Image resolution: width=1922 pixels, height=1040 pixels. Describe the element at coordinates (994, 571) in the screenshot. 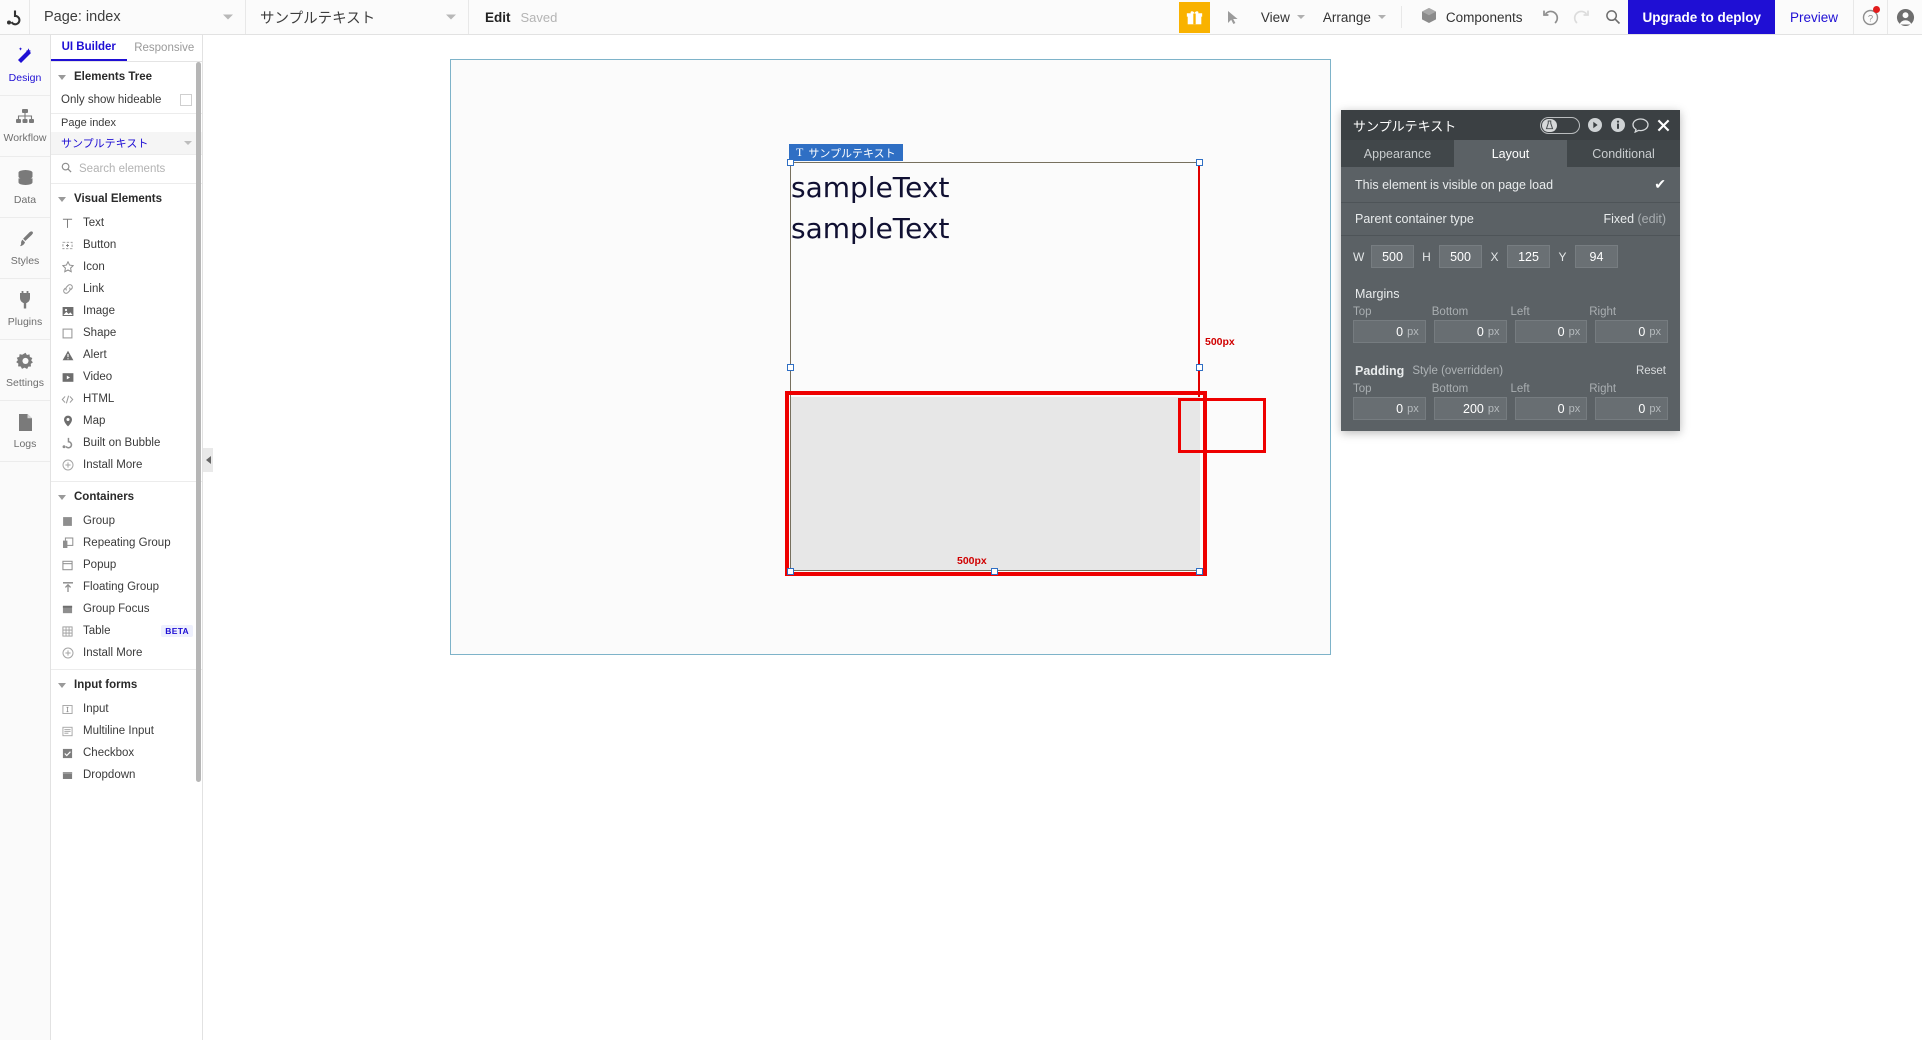

I see `resize-handle-bottom-center` at that location.